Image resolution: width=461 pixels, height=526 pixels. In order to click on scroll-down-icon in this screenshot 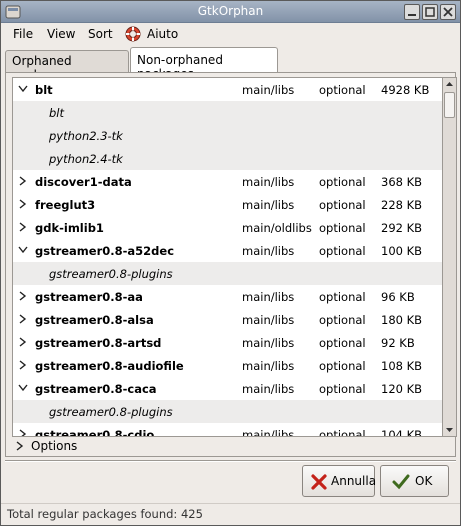, I will do `click(449, 429)`.